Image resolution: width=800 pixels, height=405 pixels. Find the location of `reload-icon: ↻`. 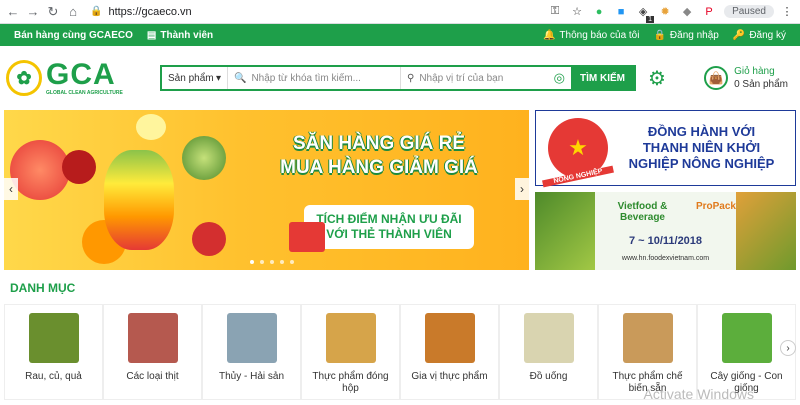

reload-icon: ↻ is located at coordinates (53, 12).